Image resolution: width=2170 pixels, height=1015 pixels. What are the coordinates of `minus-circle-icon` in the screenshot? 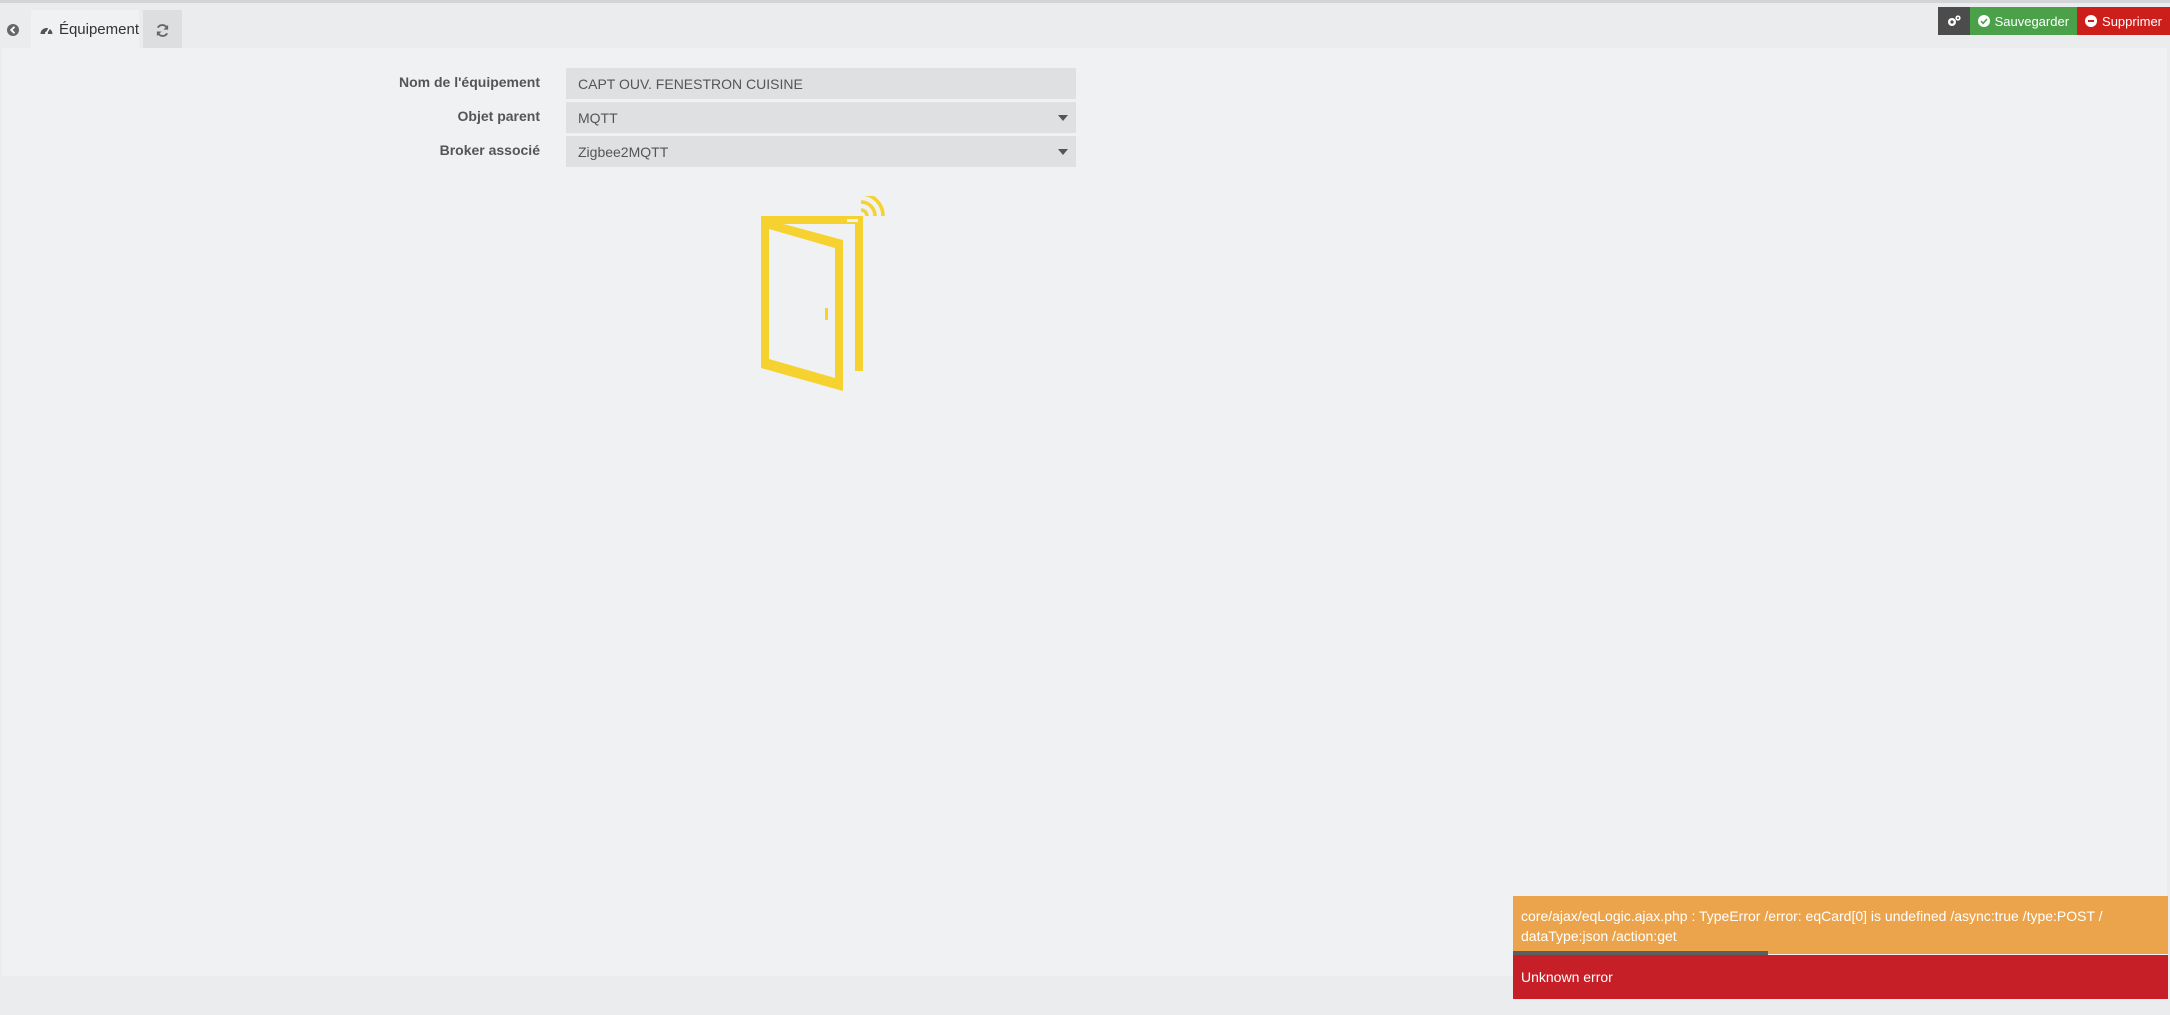 It's located at (2091, 21).